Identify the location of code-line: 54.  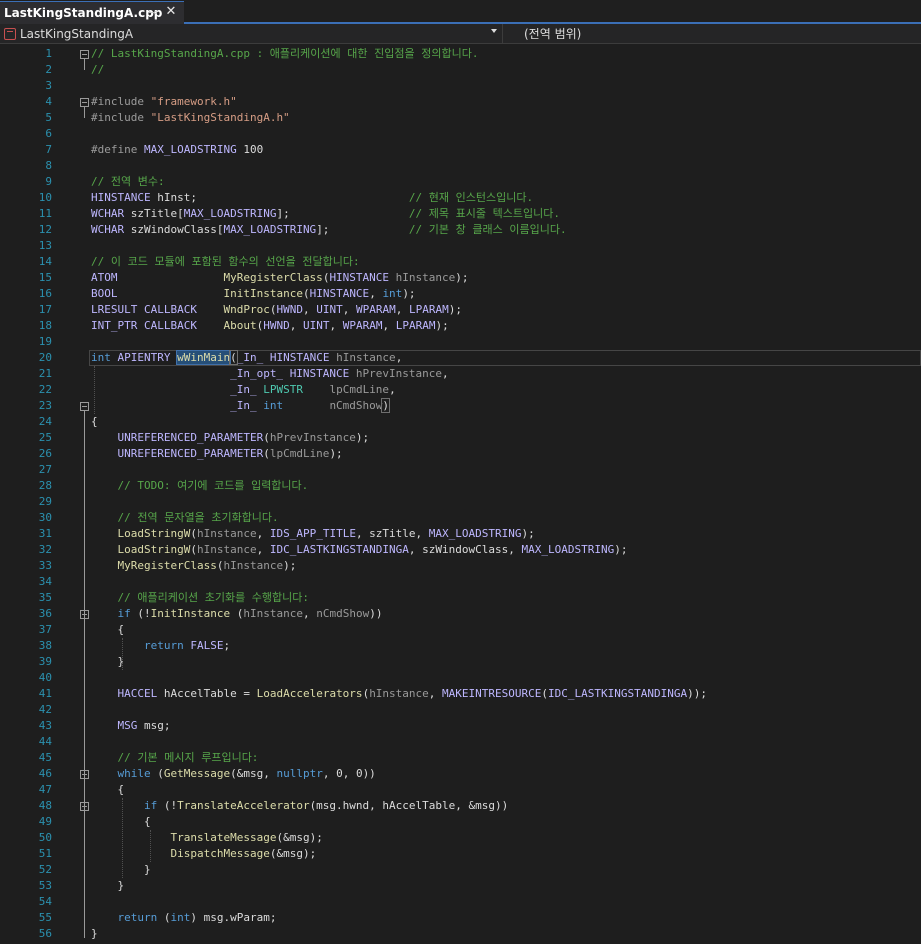
(460, 902).